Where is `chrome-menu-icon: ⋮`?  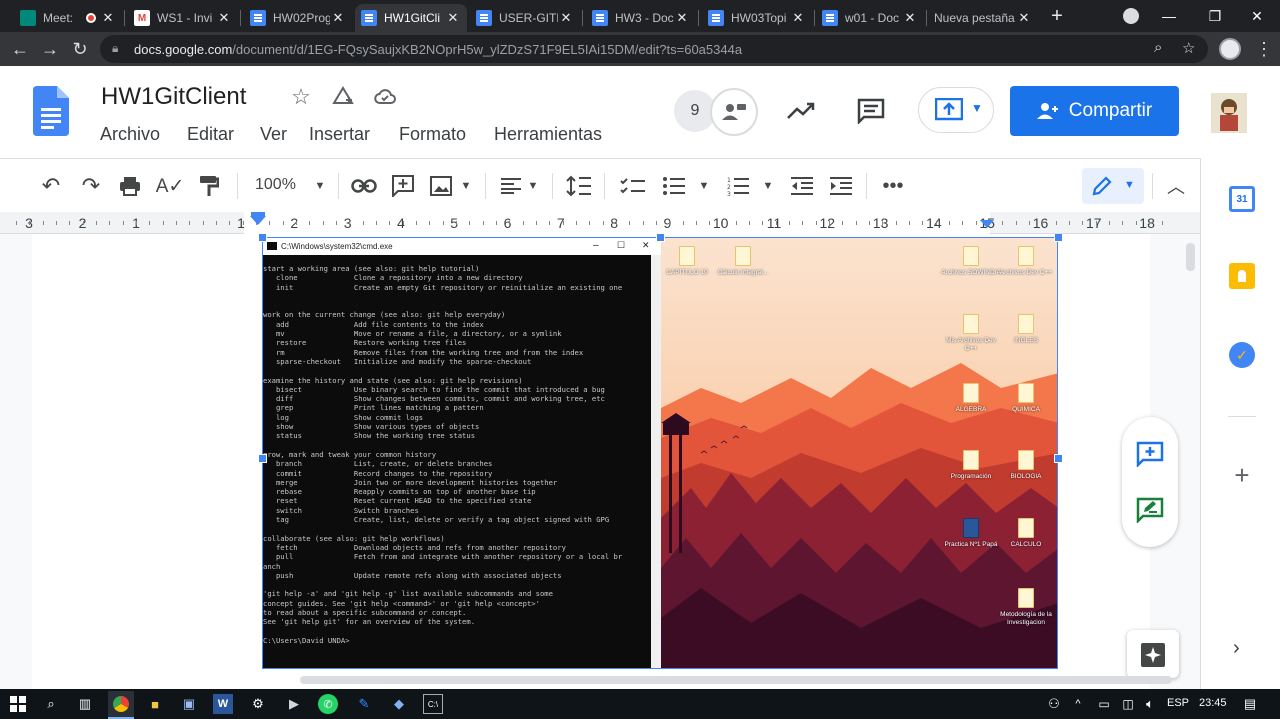
chrome-menu-icon: ⋮ is located at coordinates (1264, 49).